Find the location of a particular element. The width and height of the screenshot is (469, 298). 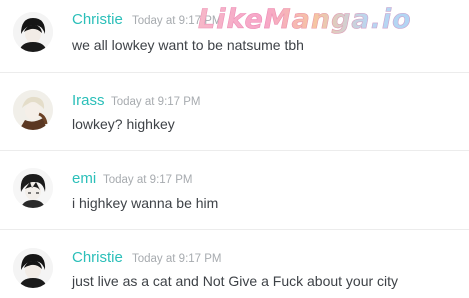

site-watermark: LikeManga.io is located at coordinates (329, 20).